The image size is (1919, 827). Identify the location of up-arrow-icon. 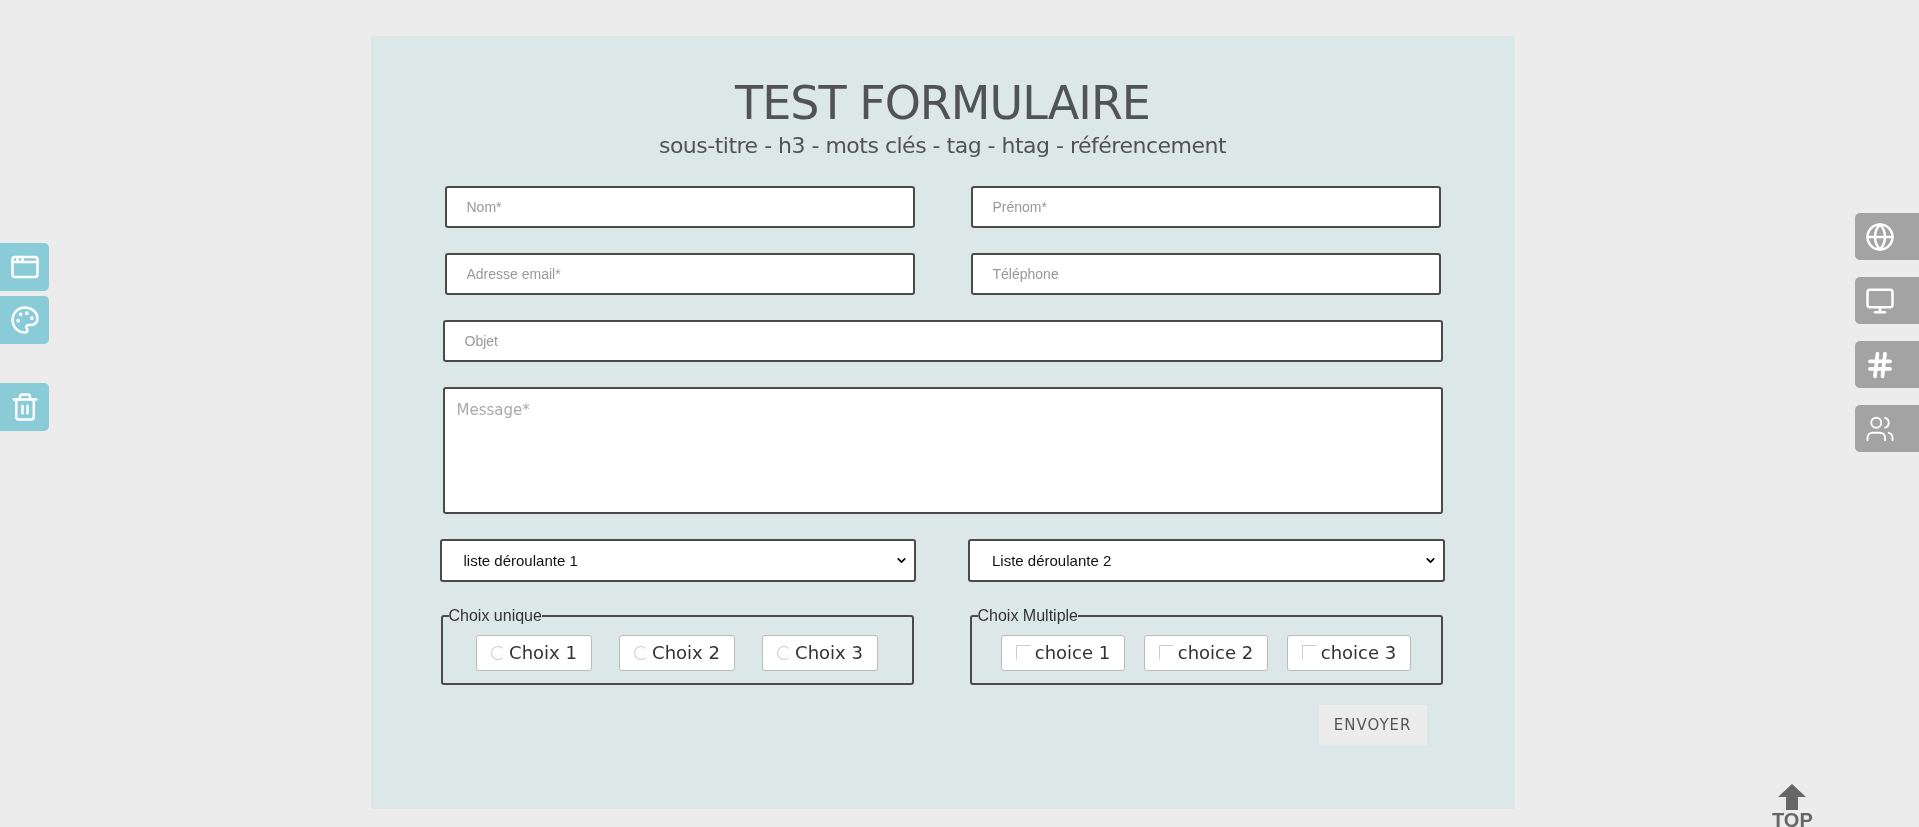
(1792, 797).